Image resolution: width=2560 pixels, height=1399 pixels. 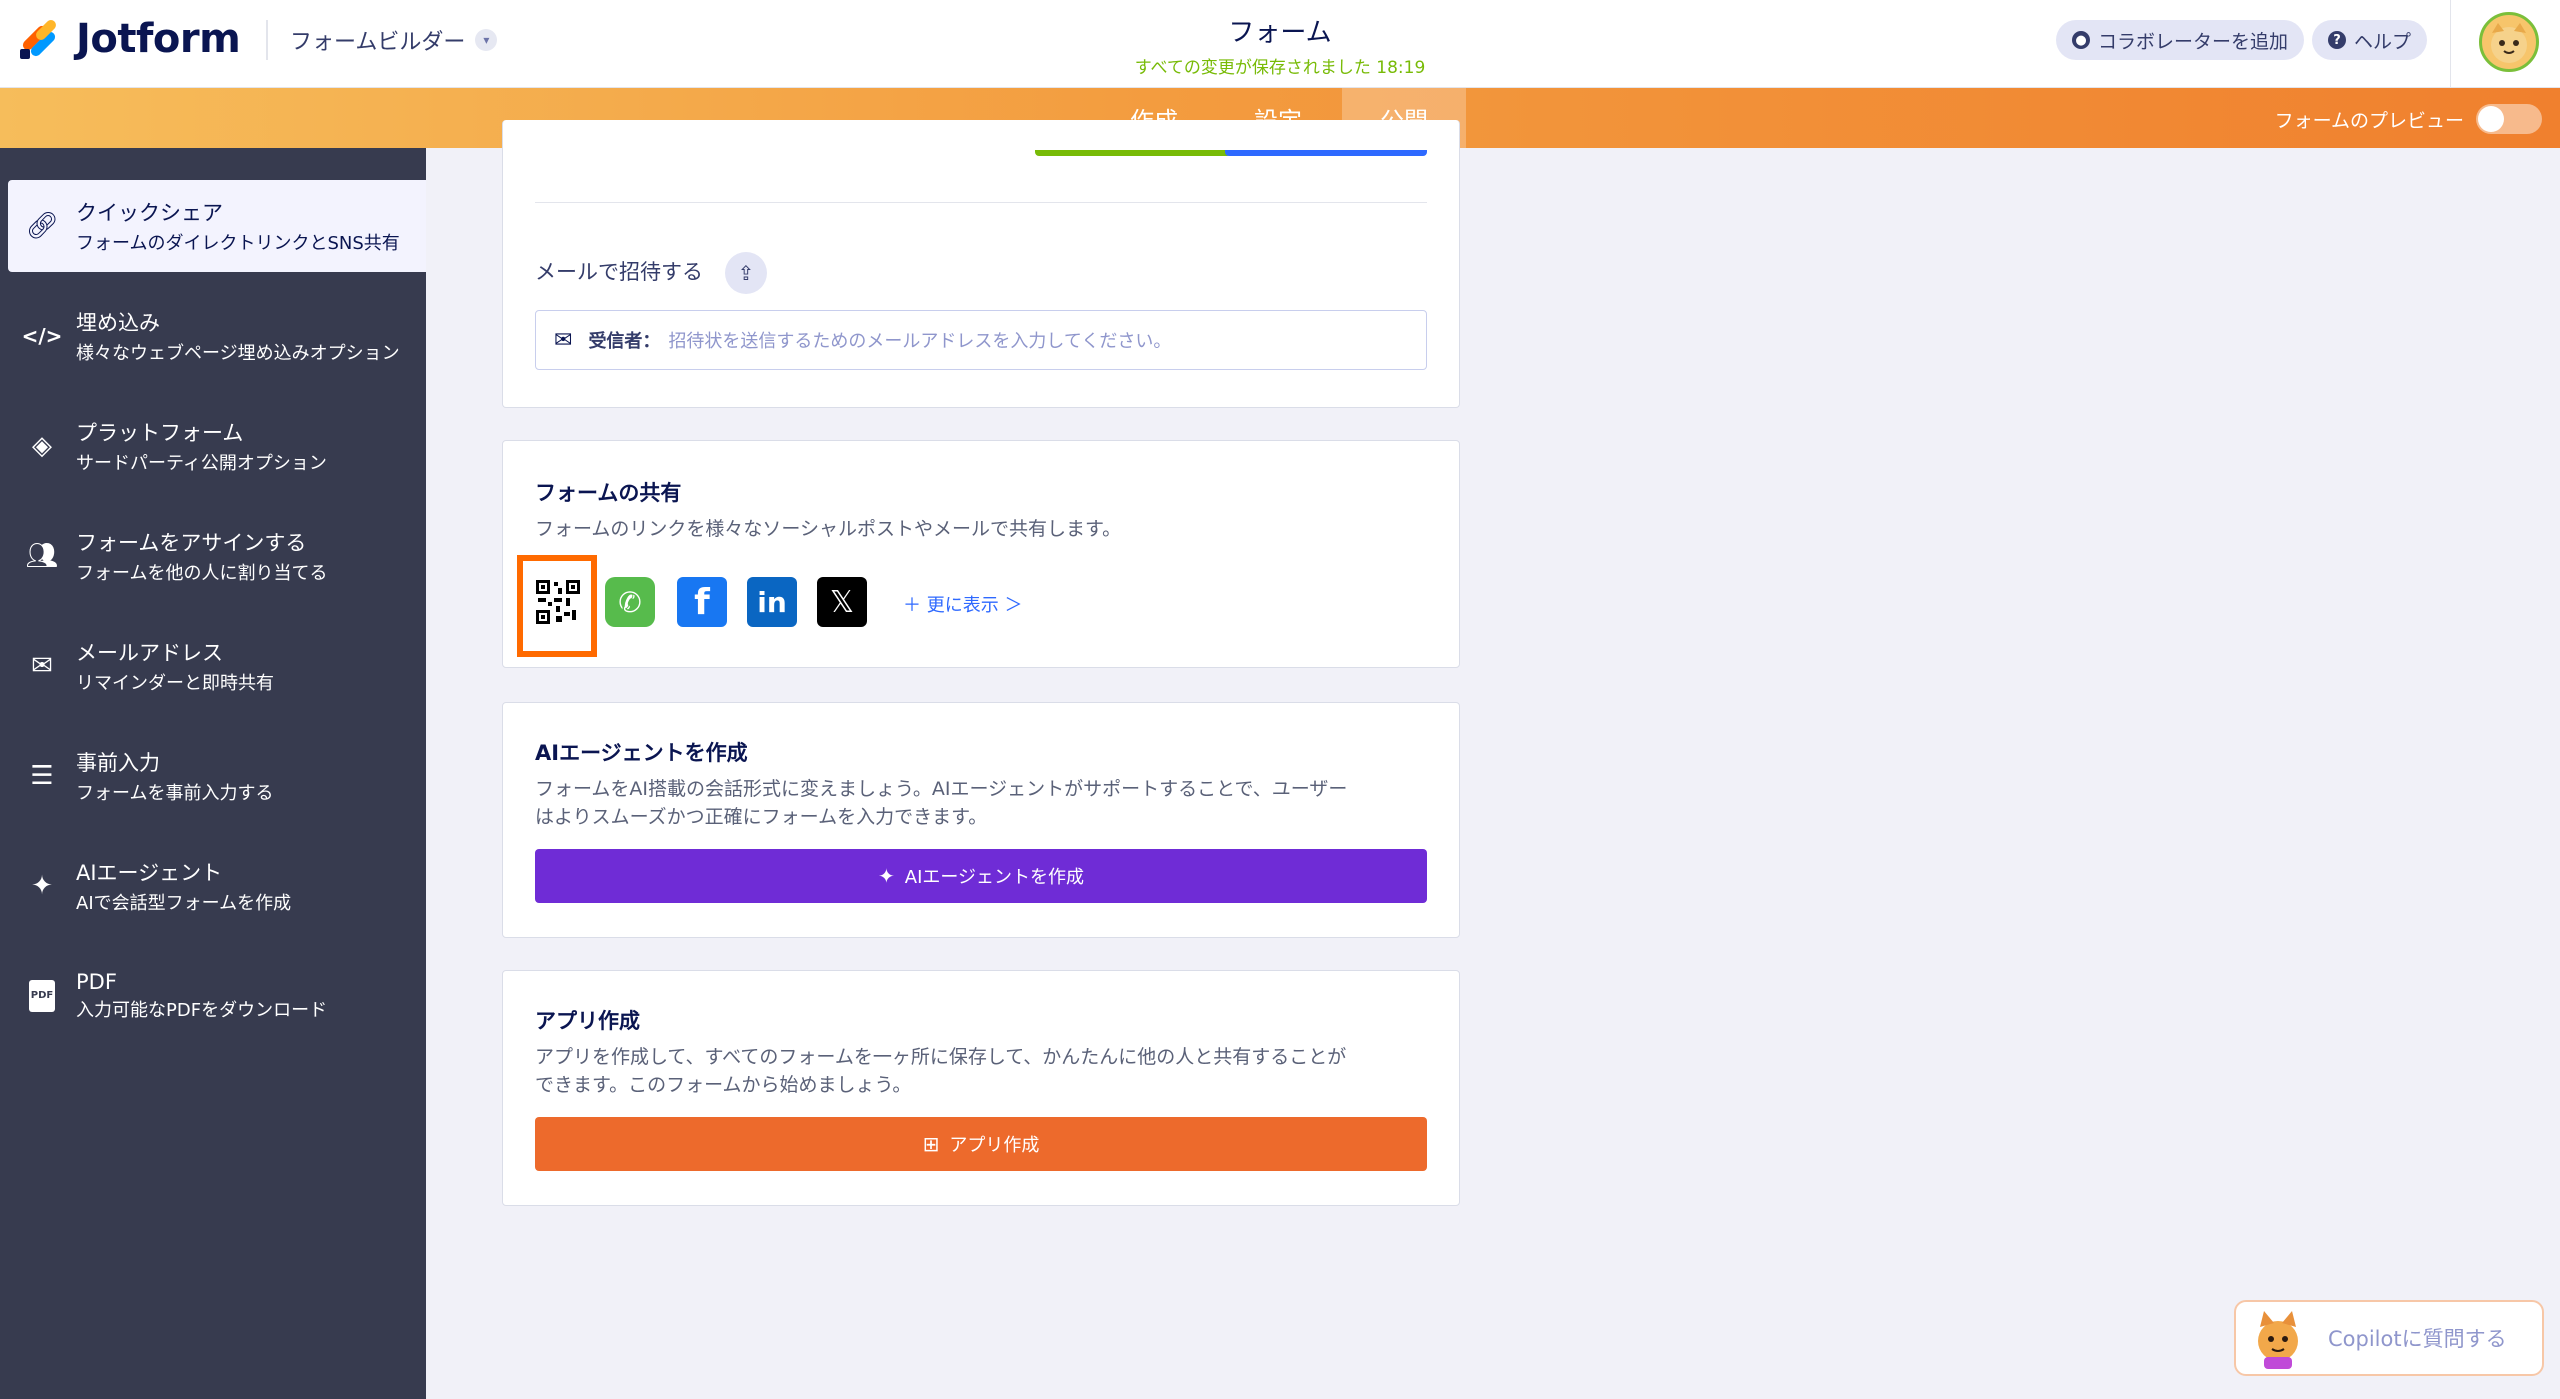 I want to click on sidebar-item-assign: 👥︎ フォームをアサインする フォームを他の人に割り当てる, so click(x=217, y=556).